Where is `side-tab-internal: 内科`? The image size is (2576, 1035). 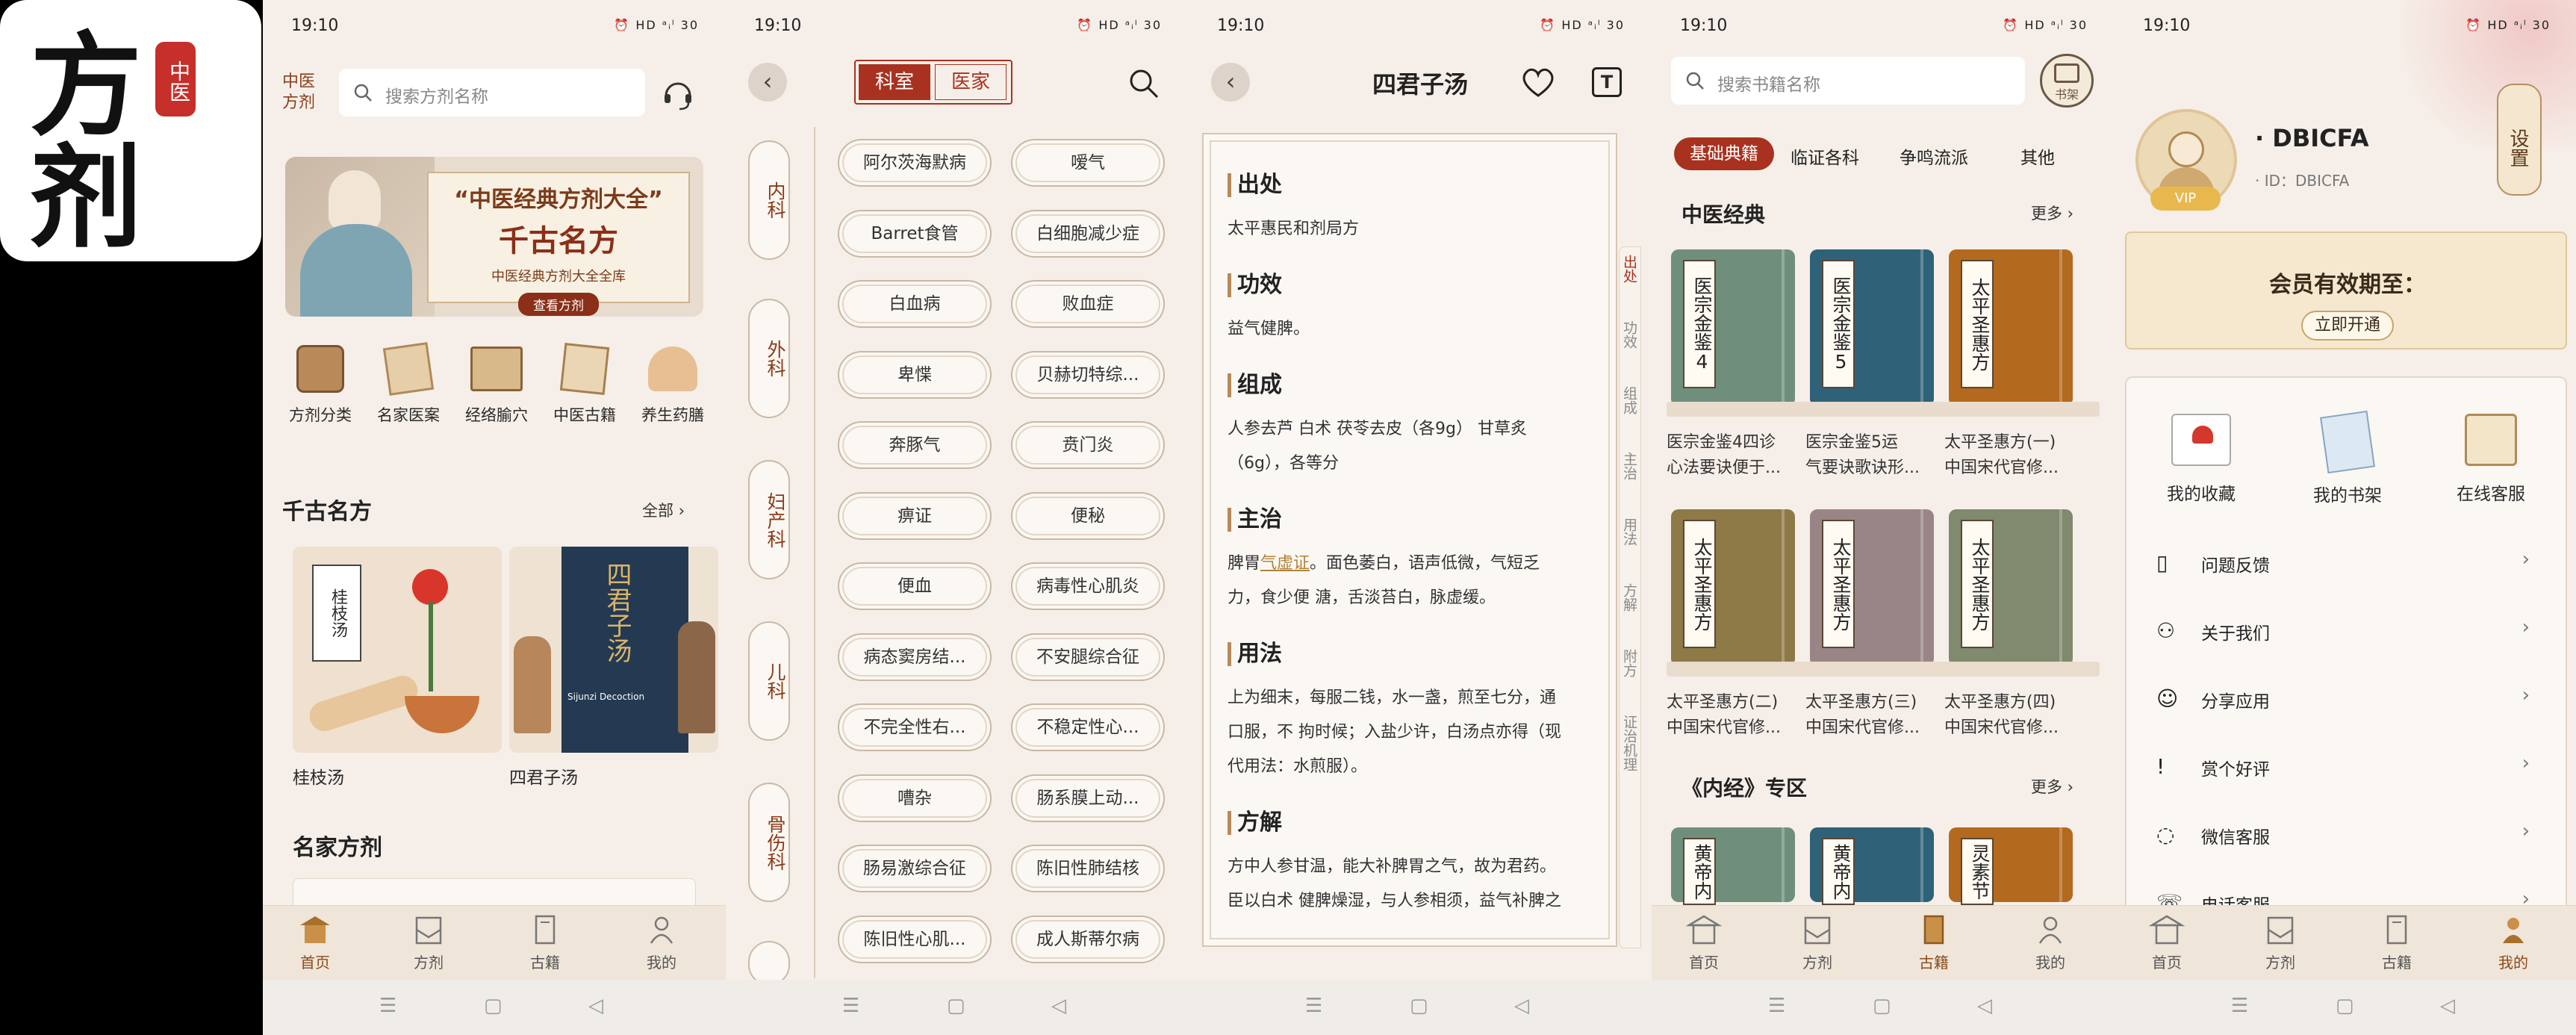 side-tab-internal: 内科 is located at coordinates (769, 200).